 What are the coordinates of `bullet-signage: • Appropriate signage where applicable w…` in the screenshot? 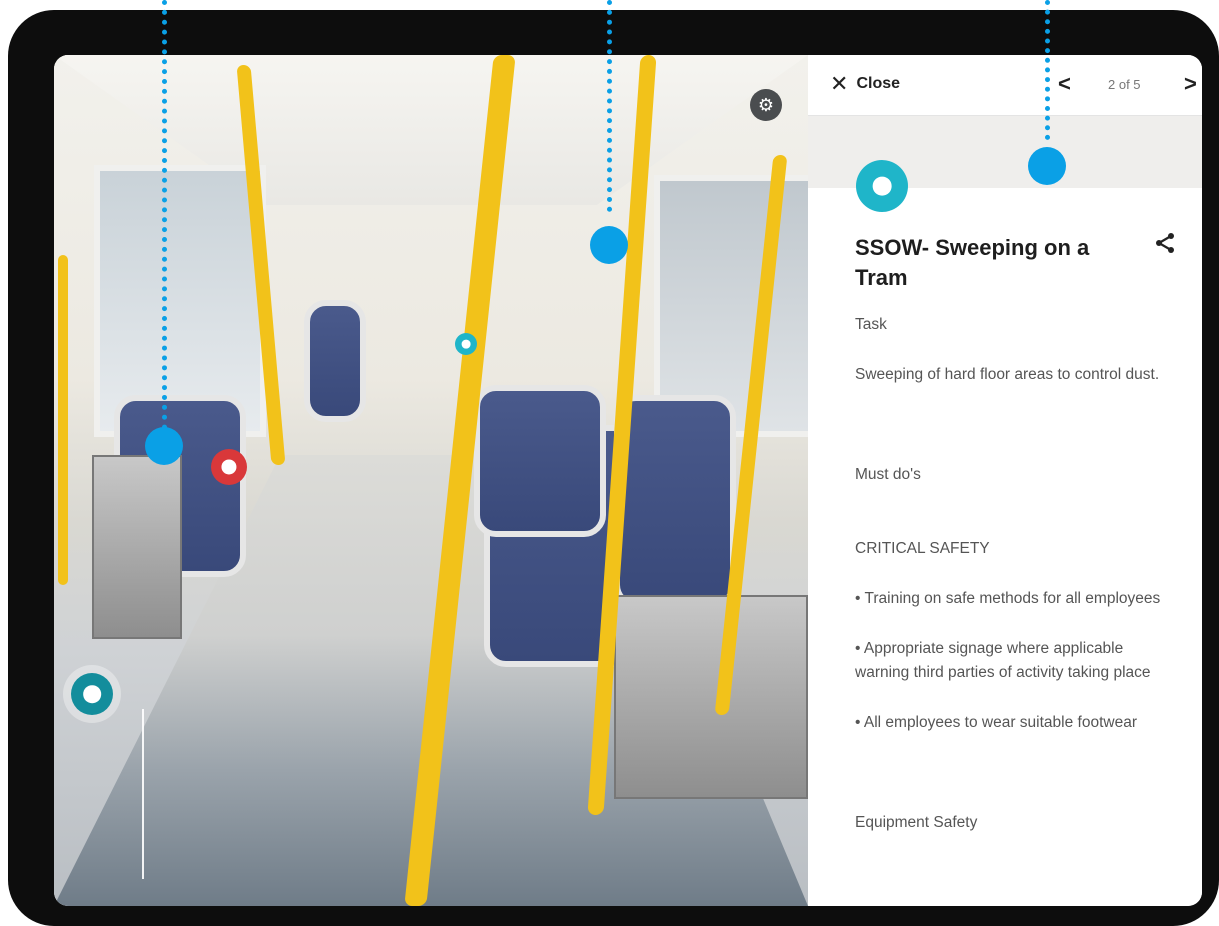 It's located at (1003, 660).